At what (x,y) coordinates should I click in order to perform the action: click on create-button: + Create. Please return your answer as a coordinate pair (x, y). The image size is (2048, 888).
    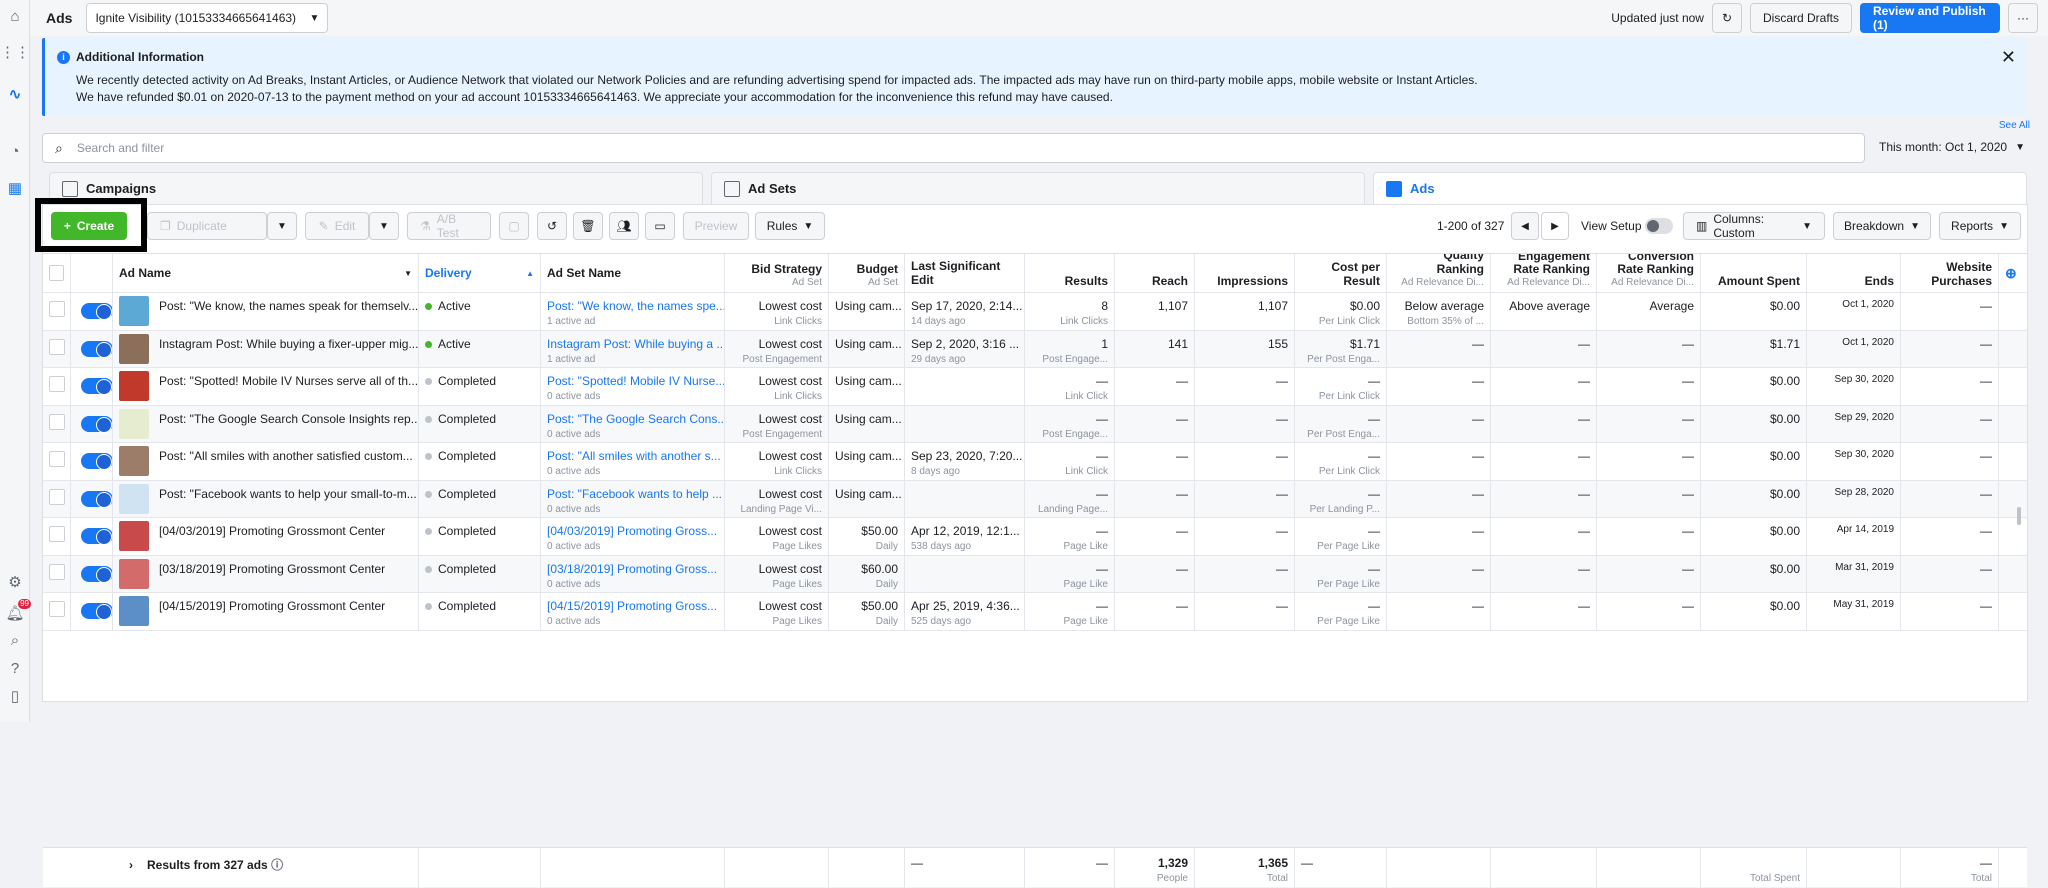
    Looking at the image, I should click on (89, 226).